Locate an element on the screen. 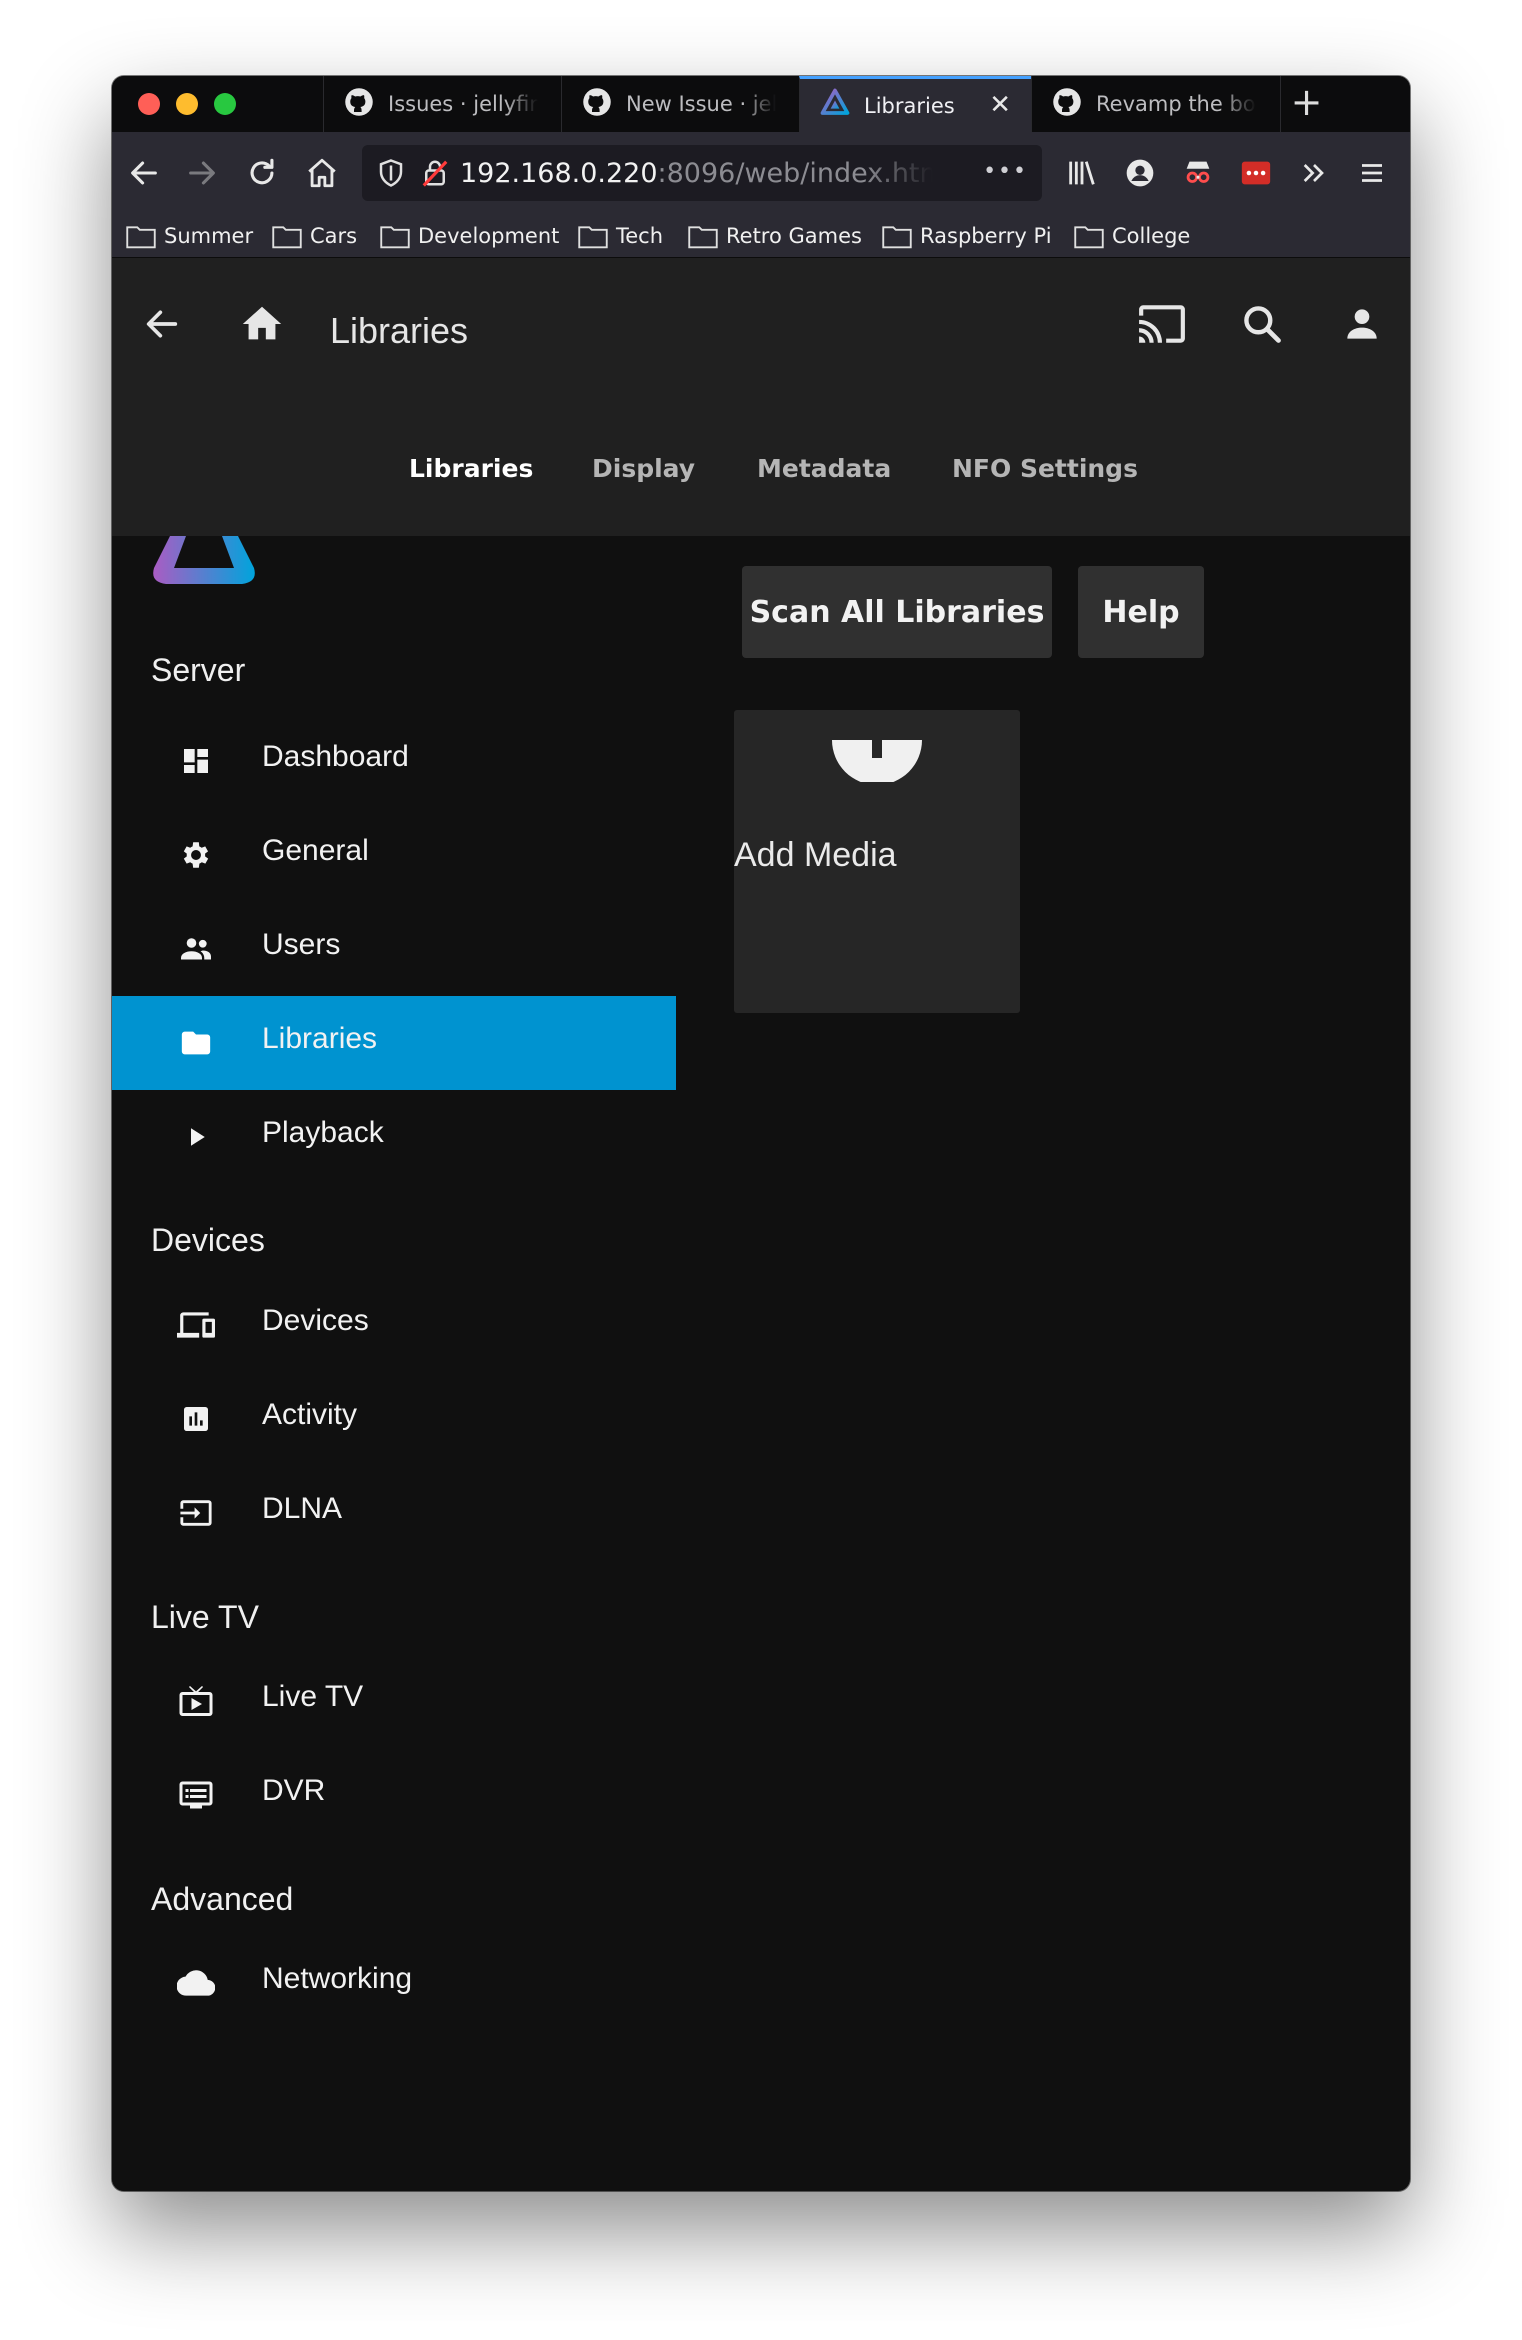  cloud-icon is located at coordinates (196, 1983).